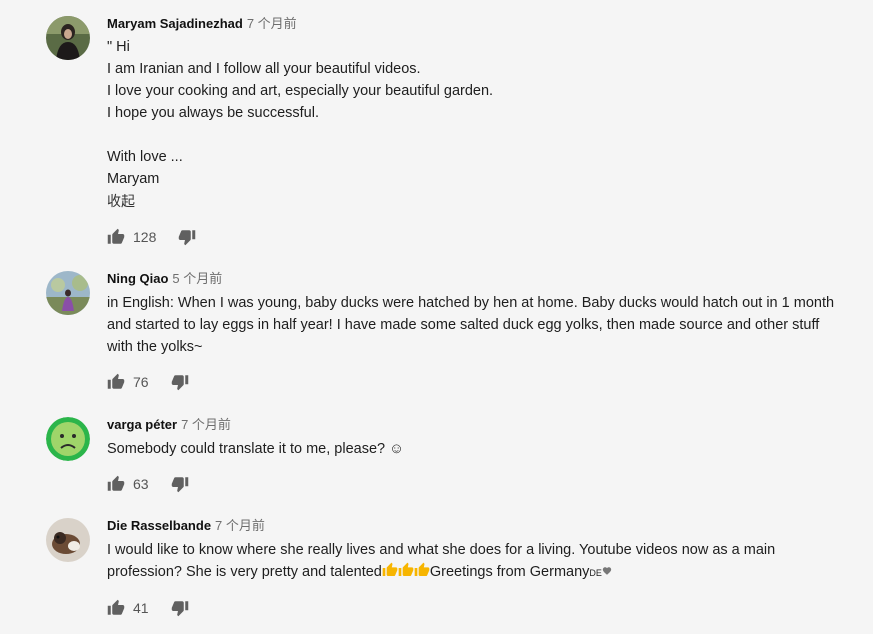  Describe the element at coordinates (175, 23) in the screenshot. I see `author-name: Maryam Sajadinezhad` at that location.